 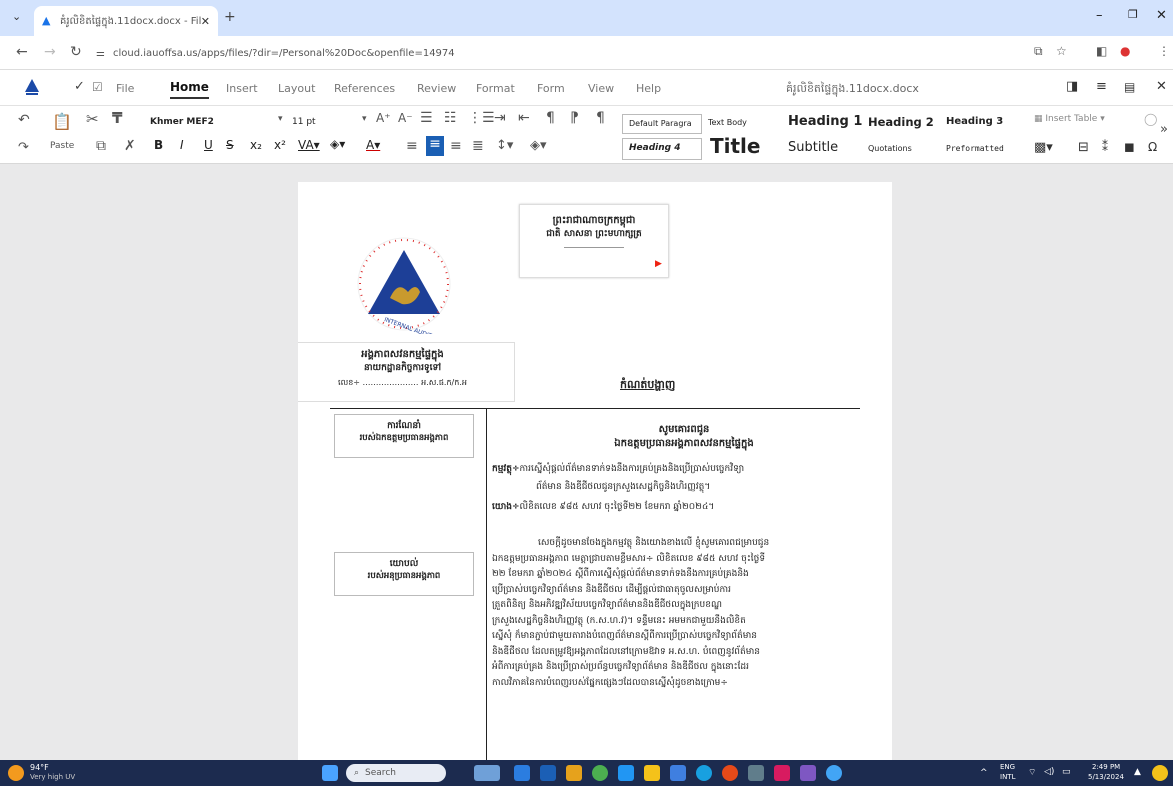 What do you see at coordinates (890, 148) in the screenshot?
I see `style-quotations: Quotations` at bounding box center [890, 148].